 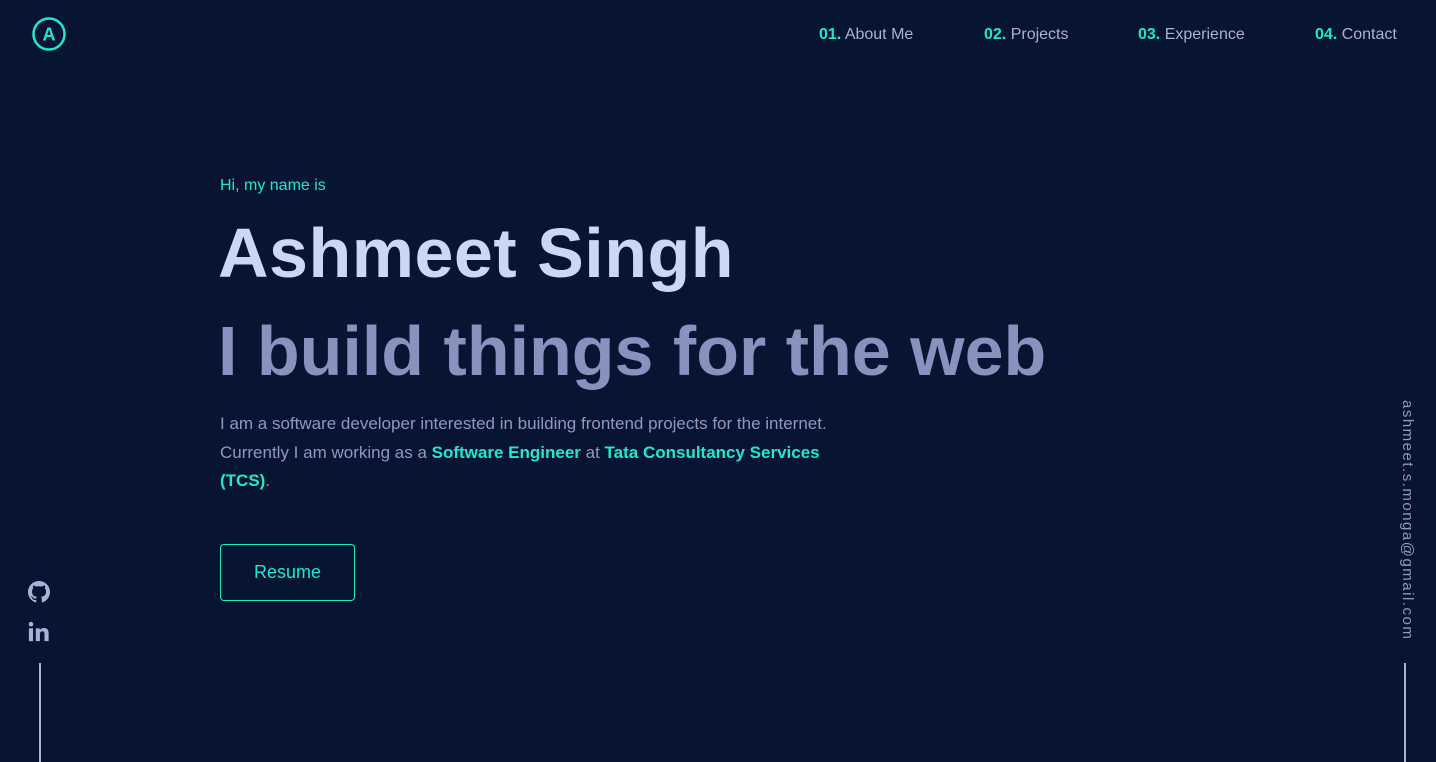 I want to click on nav-item-experience: 03. Experience, so click(x=1191, y=35).